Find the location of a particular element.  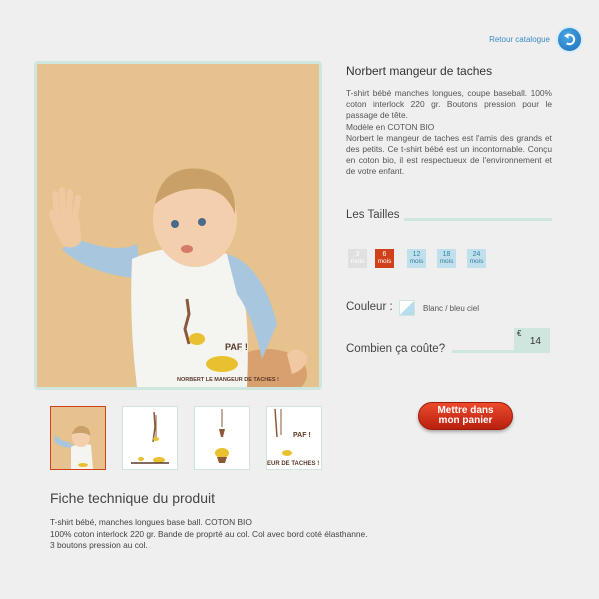

thumbnail-print-front is located at coordinates (150, 438).